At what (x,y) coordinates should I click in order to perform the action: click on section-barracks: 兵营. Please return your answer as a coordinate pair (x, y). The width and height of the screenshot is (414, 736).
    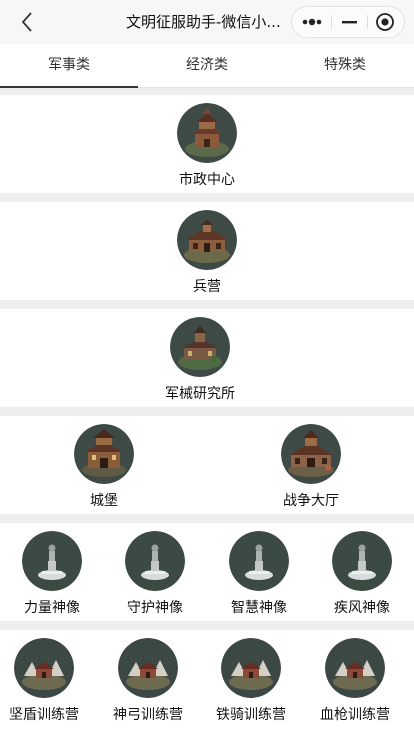
    Looking at the image, I should click on (207, 251).